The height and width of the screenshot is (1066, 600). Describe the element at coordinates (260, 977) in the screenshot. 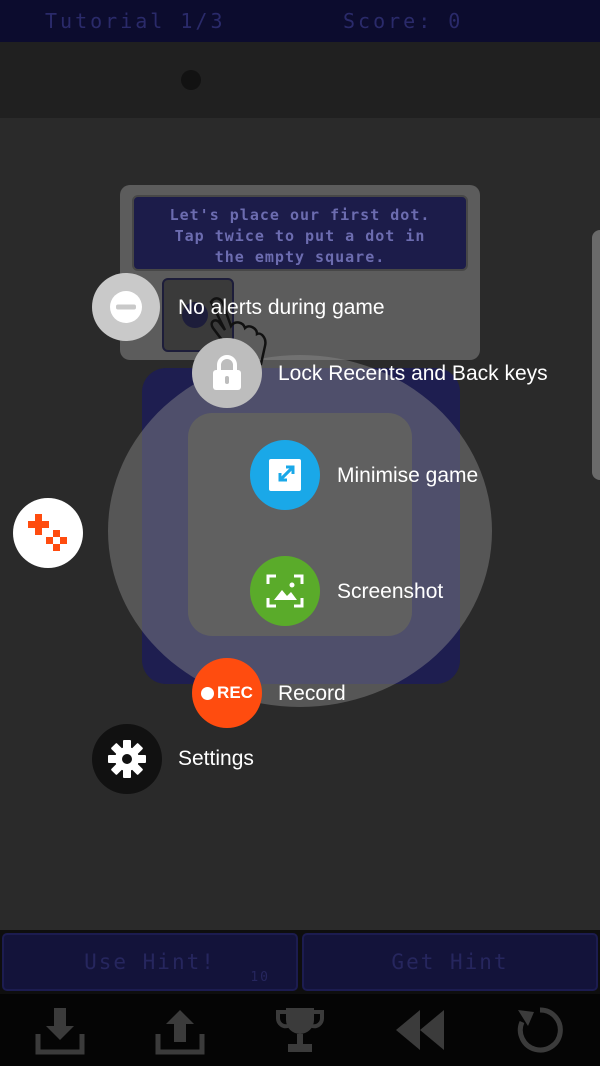

I see `hint-count: 10` at that location.